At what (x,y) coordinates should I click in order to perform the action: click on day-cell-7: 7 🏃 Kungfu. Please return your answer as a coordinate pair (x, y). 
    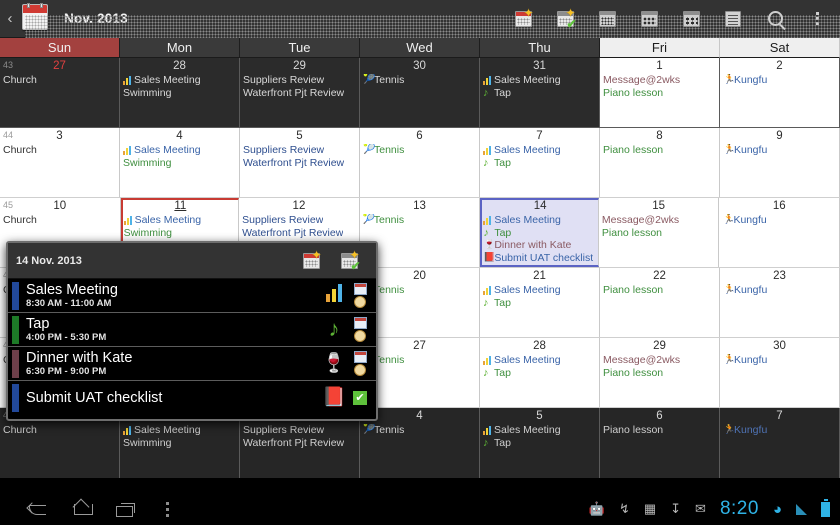
    Looking at the image, I should click on (780, 443).